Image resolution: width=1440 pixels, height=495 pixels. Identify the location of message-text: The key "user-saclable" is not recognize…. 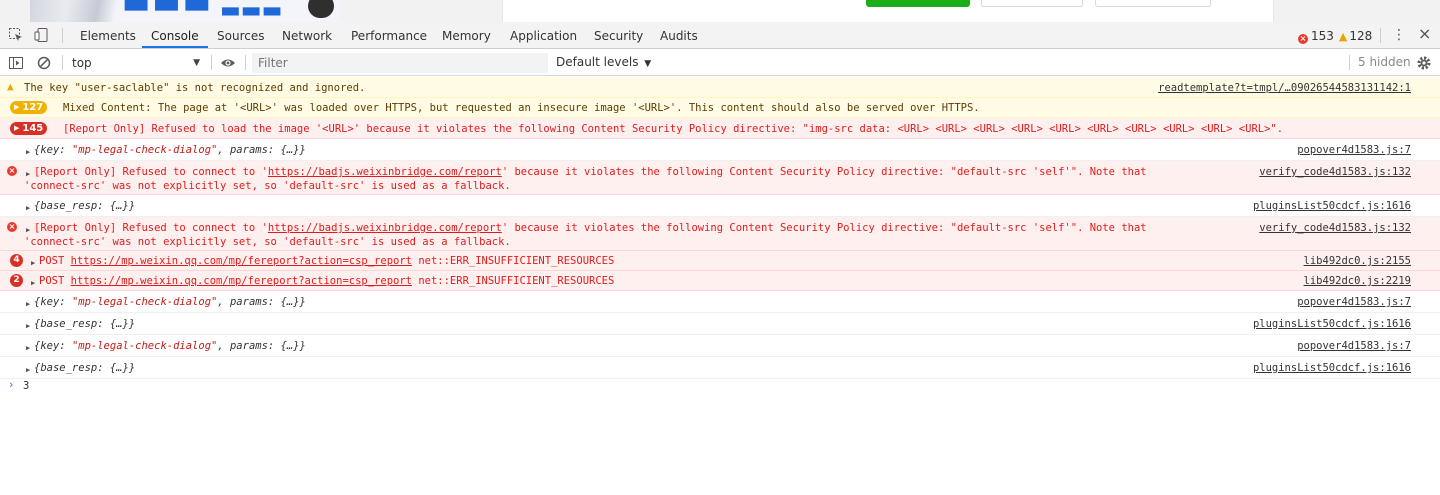
(195, 88).